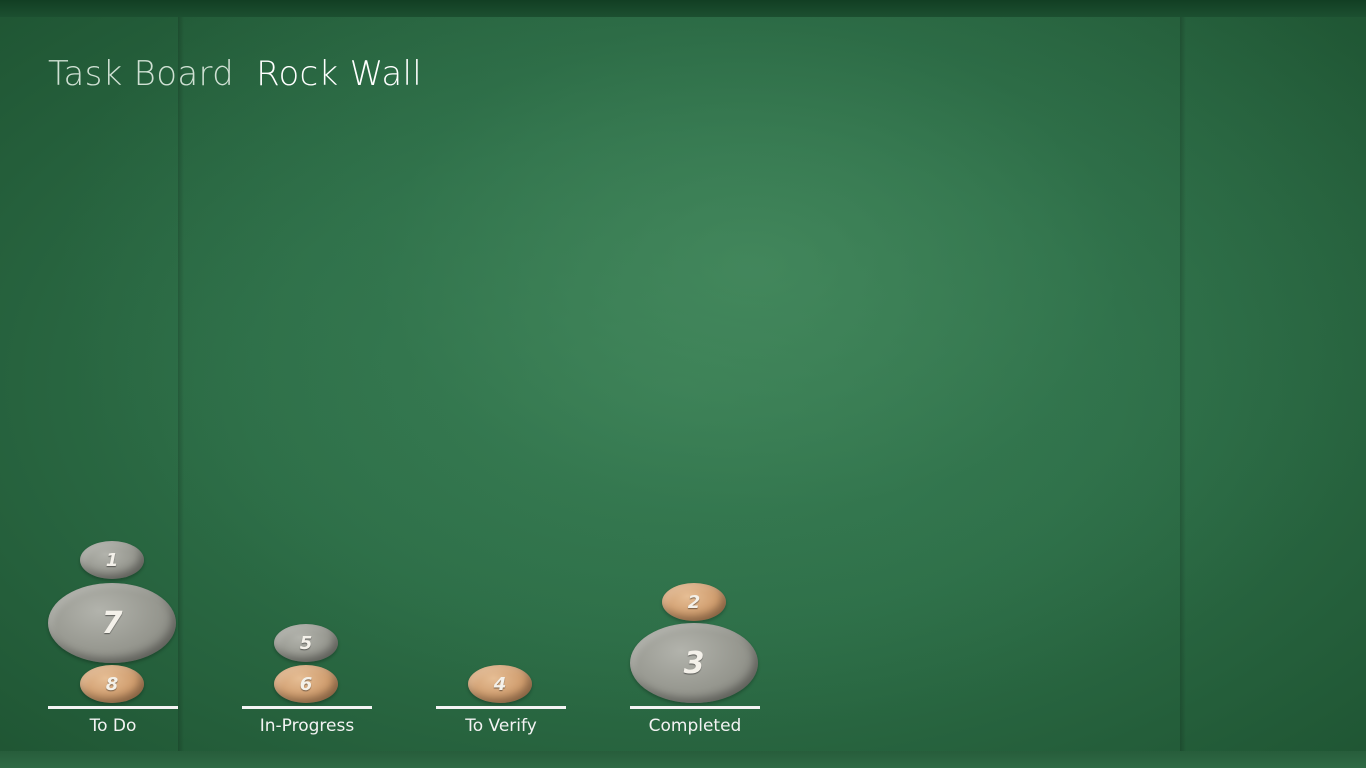 This screenshot has width=1366, height=768. I want to click on lane-in-progress: 5 6 In-Progress, so click(307, 640).